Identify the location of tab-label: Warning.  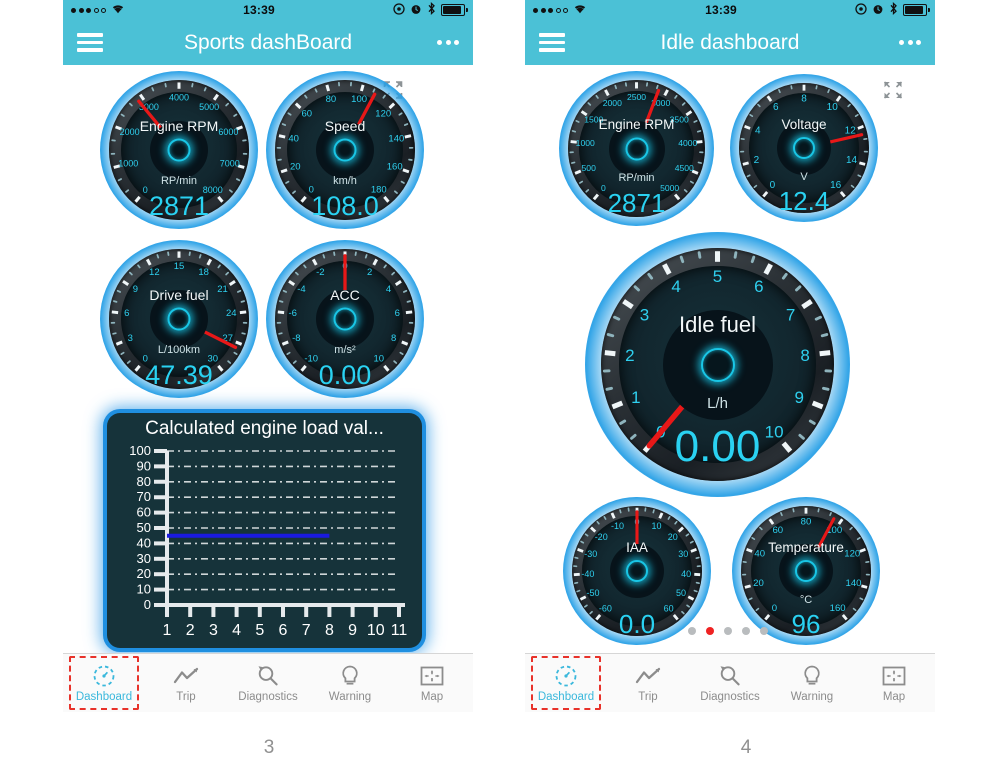
(350, 696).